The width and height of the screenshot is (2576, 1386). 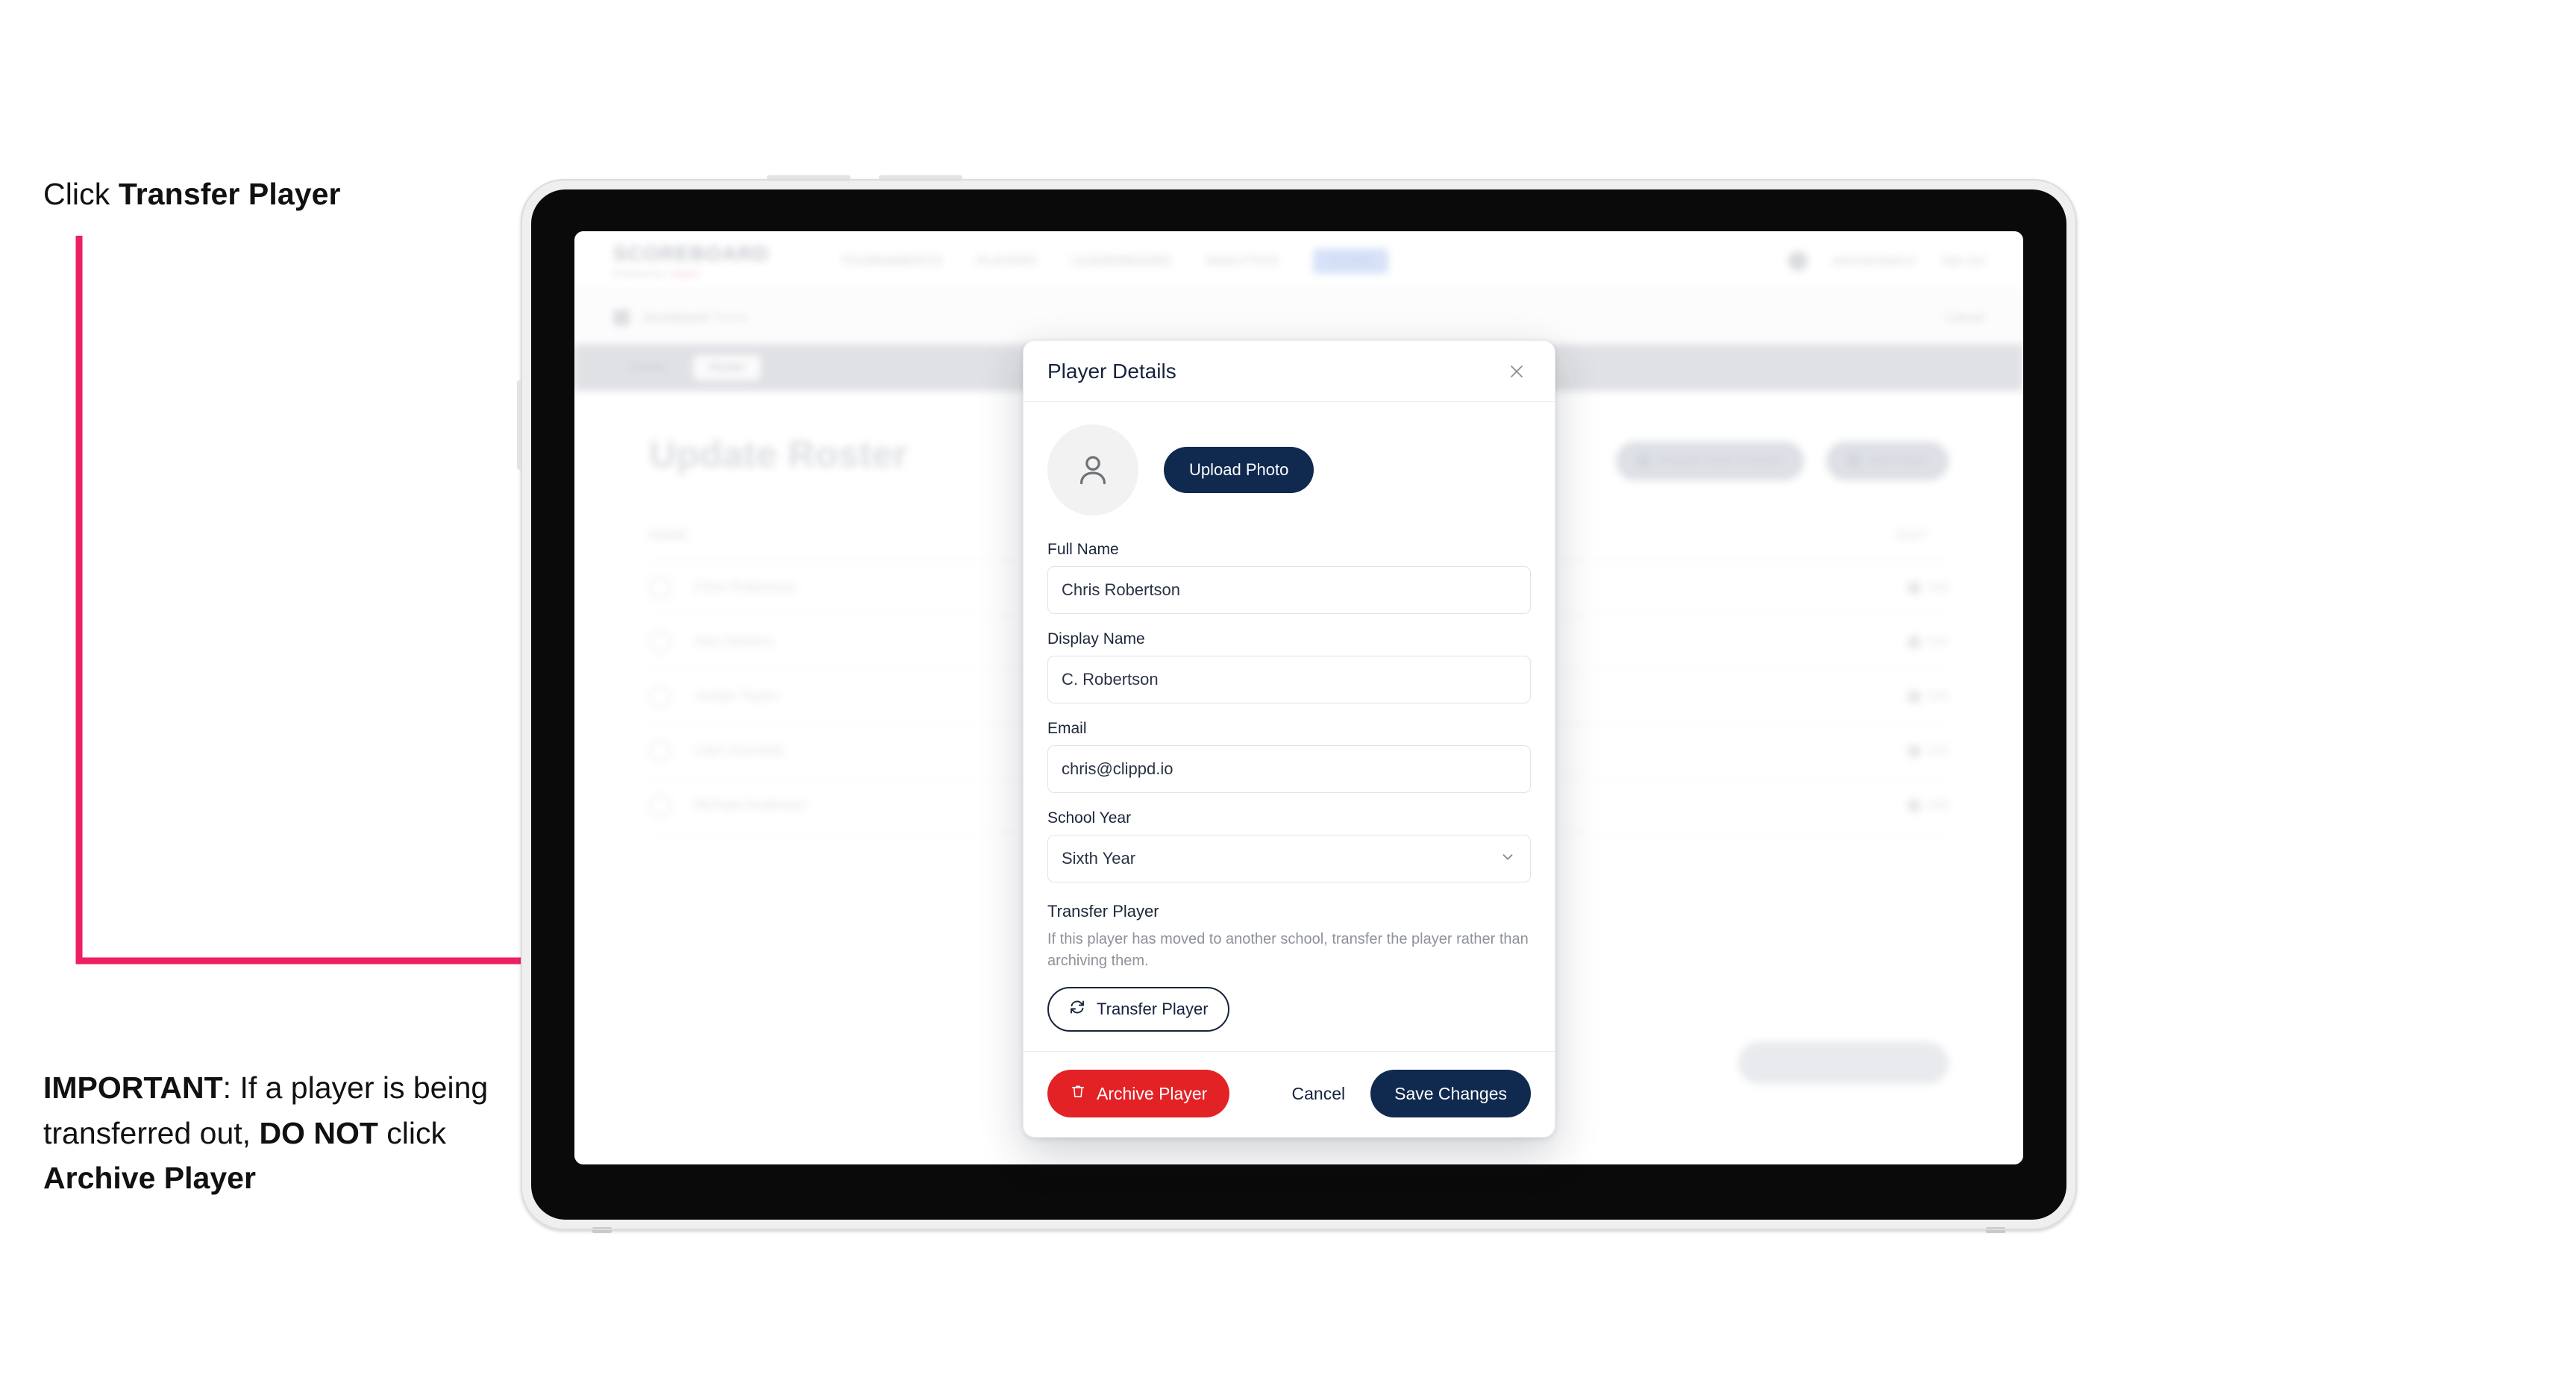 I want to click on annotation-top-prefix: Click, so click(x=81, y=194).